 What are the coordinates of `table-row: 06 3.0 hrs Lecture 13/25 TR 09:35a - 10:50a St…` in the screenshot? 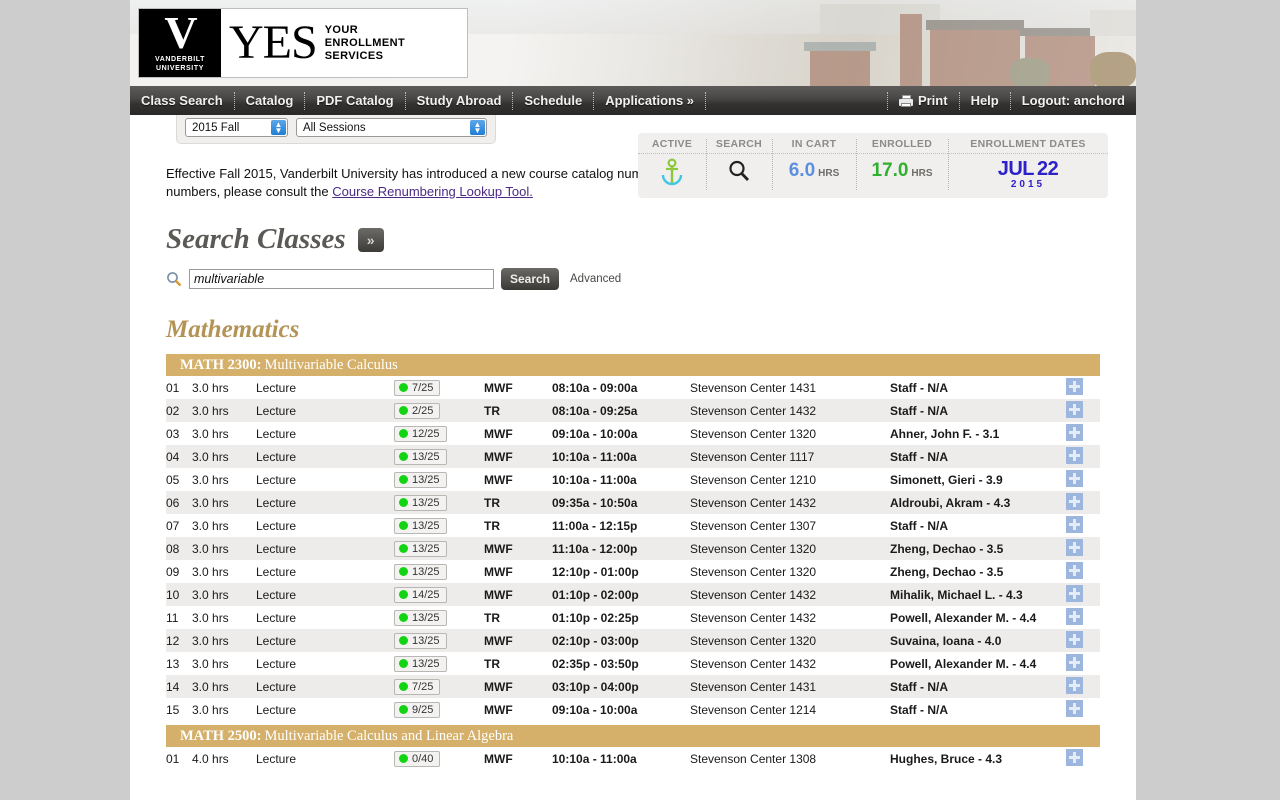 It's located at (633, 502).